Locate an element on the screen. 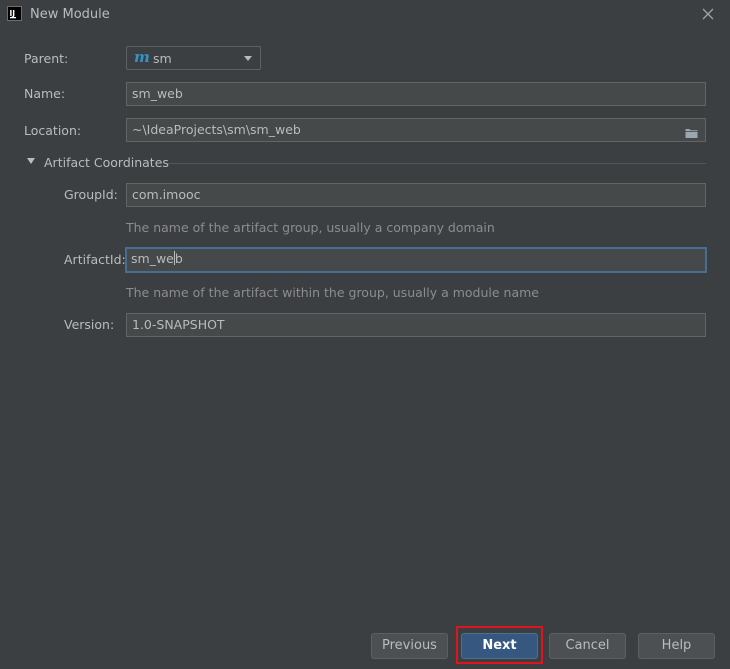 The image size is (730, 669). location-label: Location: is located at coordinates (53, 130).